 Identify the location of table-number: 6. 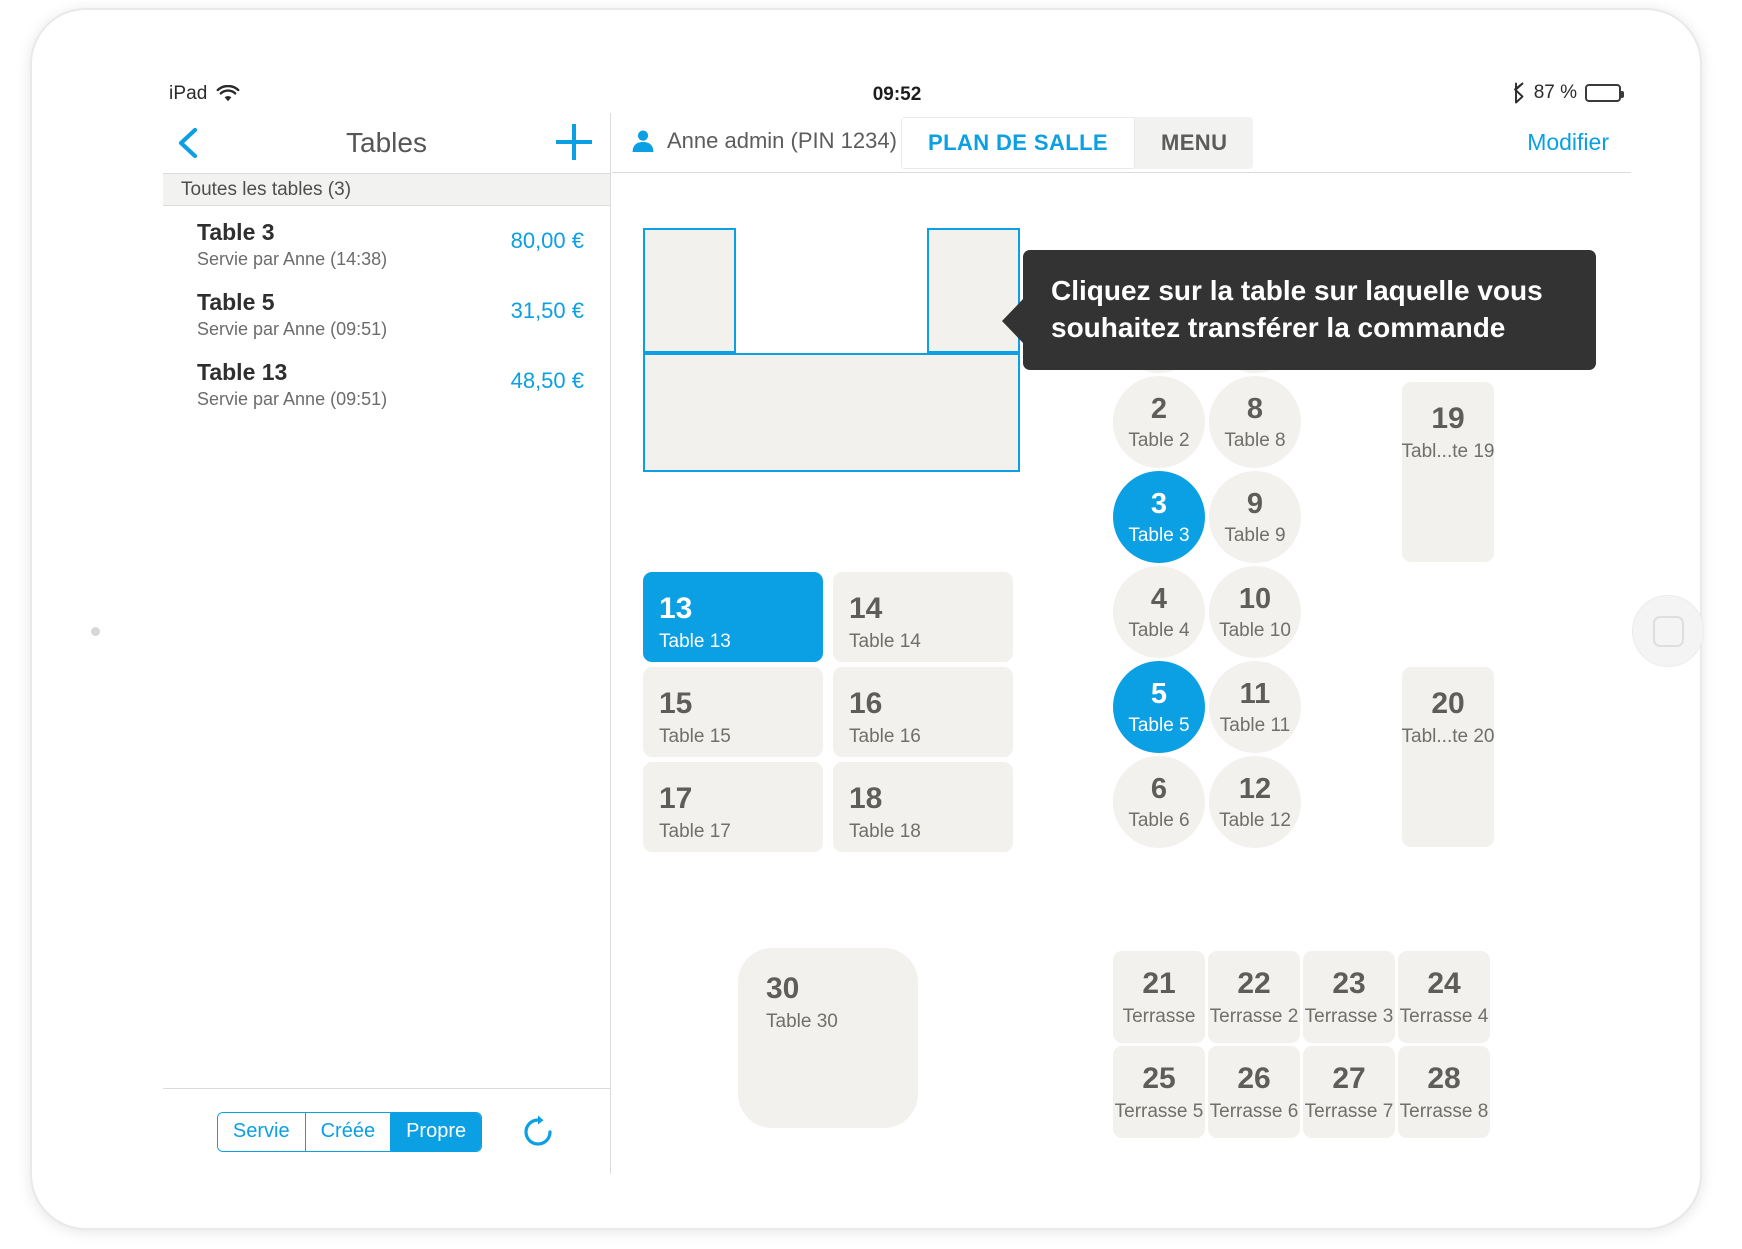
(1159, 788).